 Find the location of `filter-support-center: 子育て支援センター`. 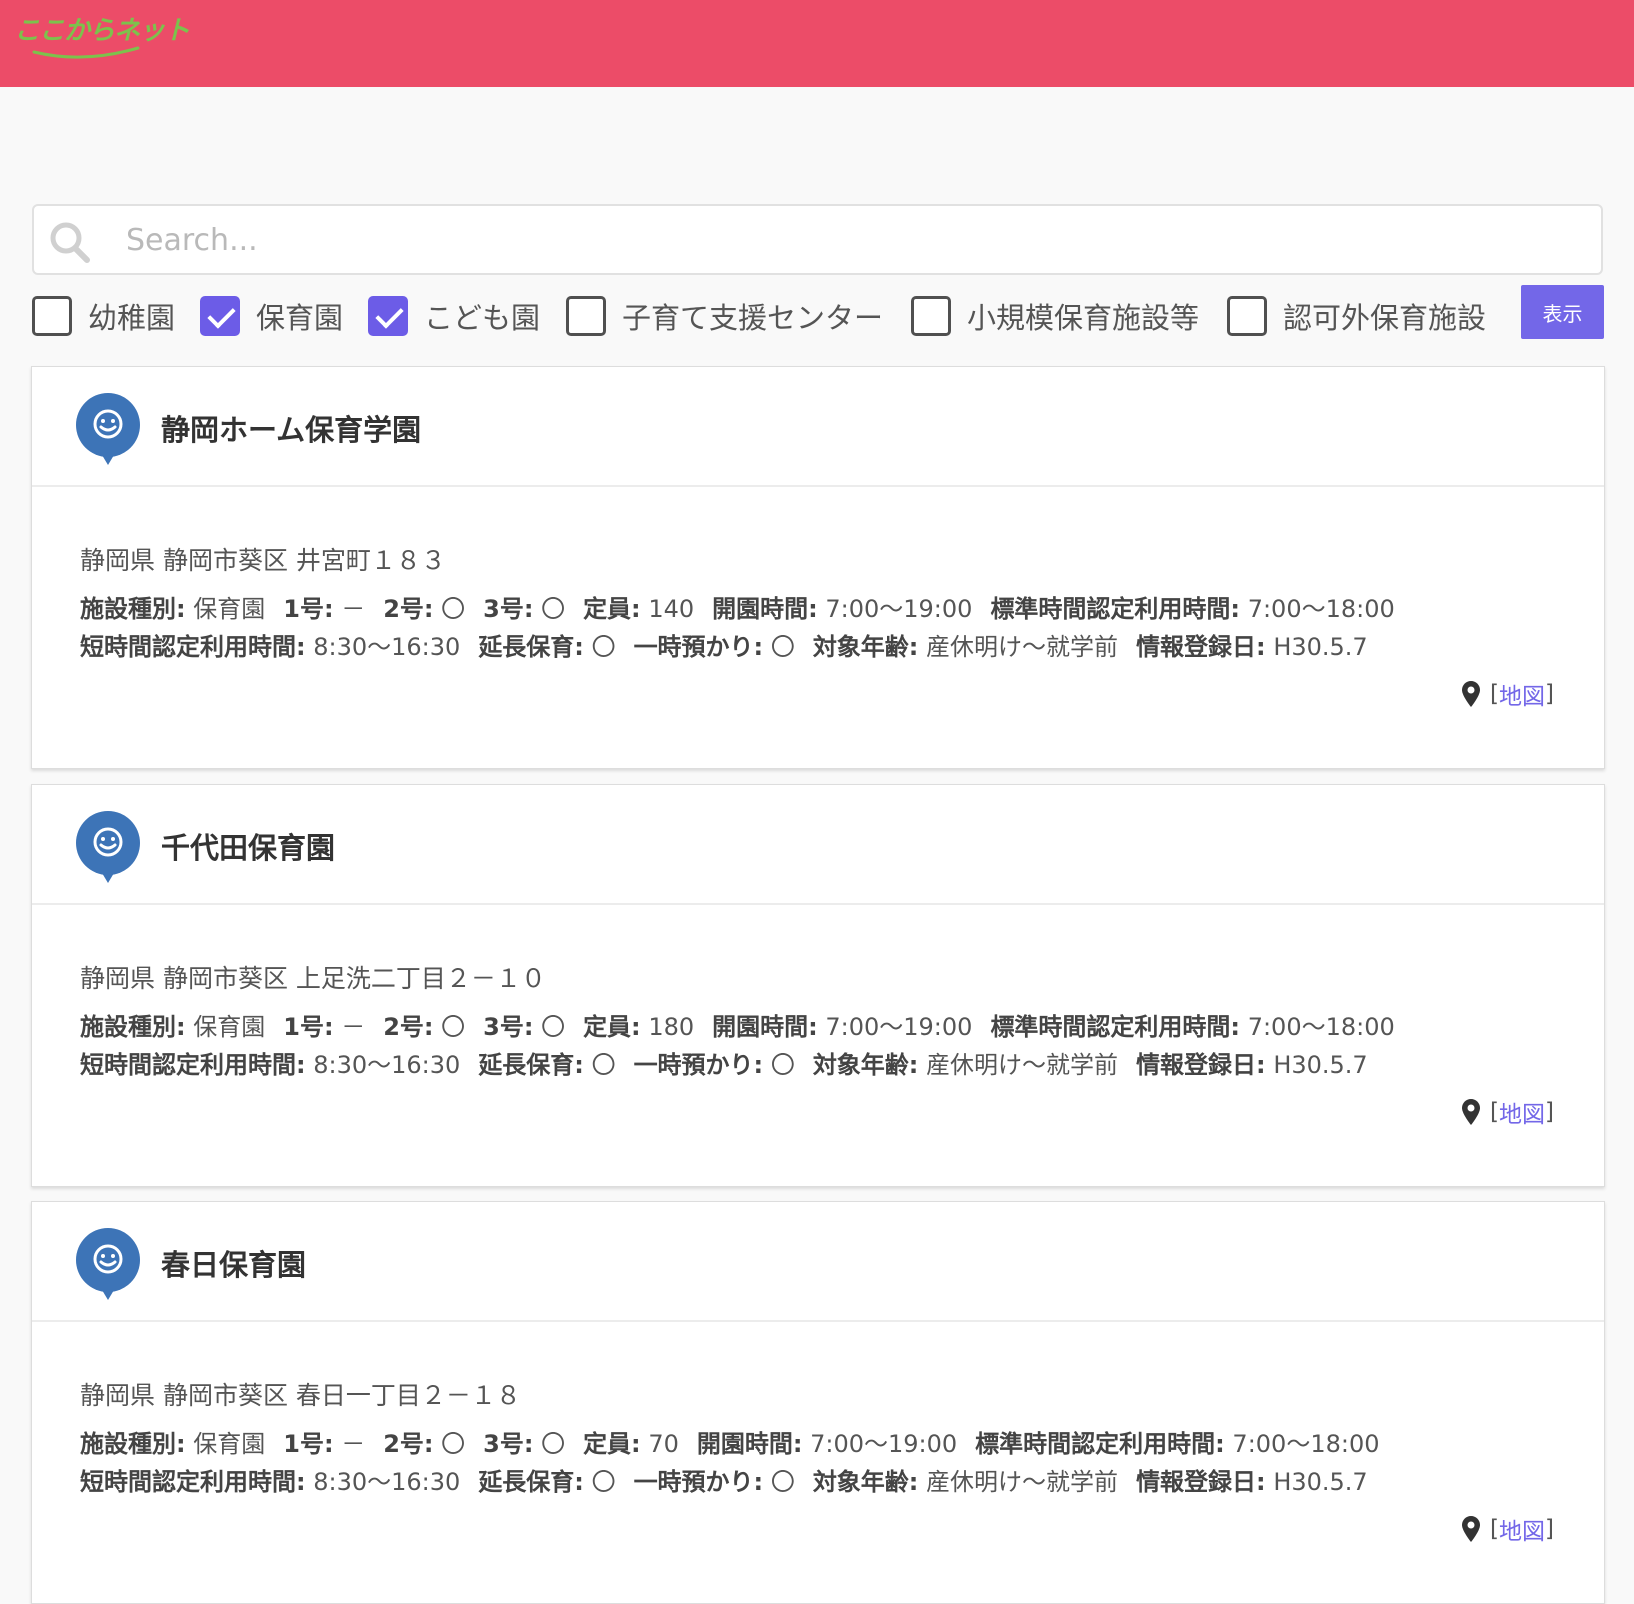

filter-support-center: 子育て支援センター is located at coordinates (724, 316).